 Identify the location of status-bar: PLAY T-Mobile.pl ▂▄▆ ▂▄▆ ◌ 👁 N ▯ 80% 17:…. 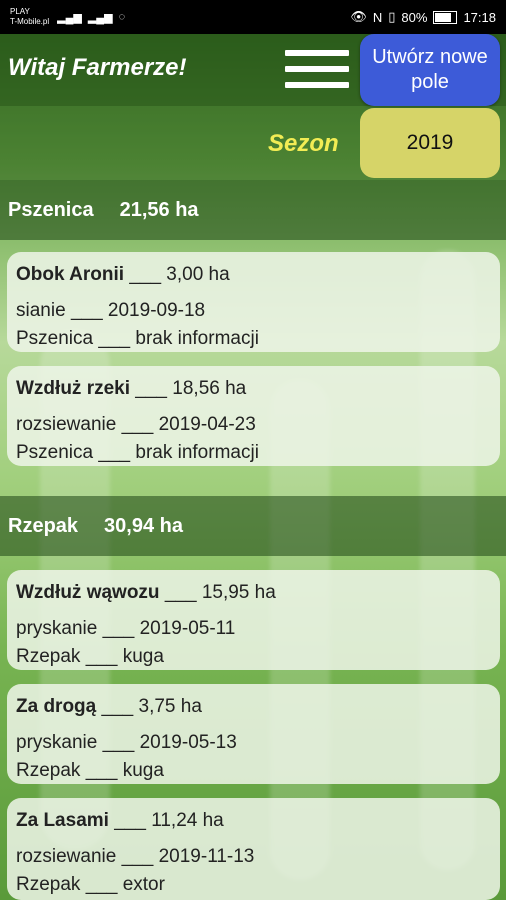
(253, 17).